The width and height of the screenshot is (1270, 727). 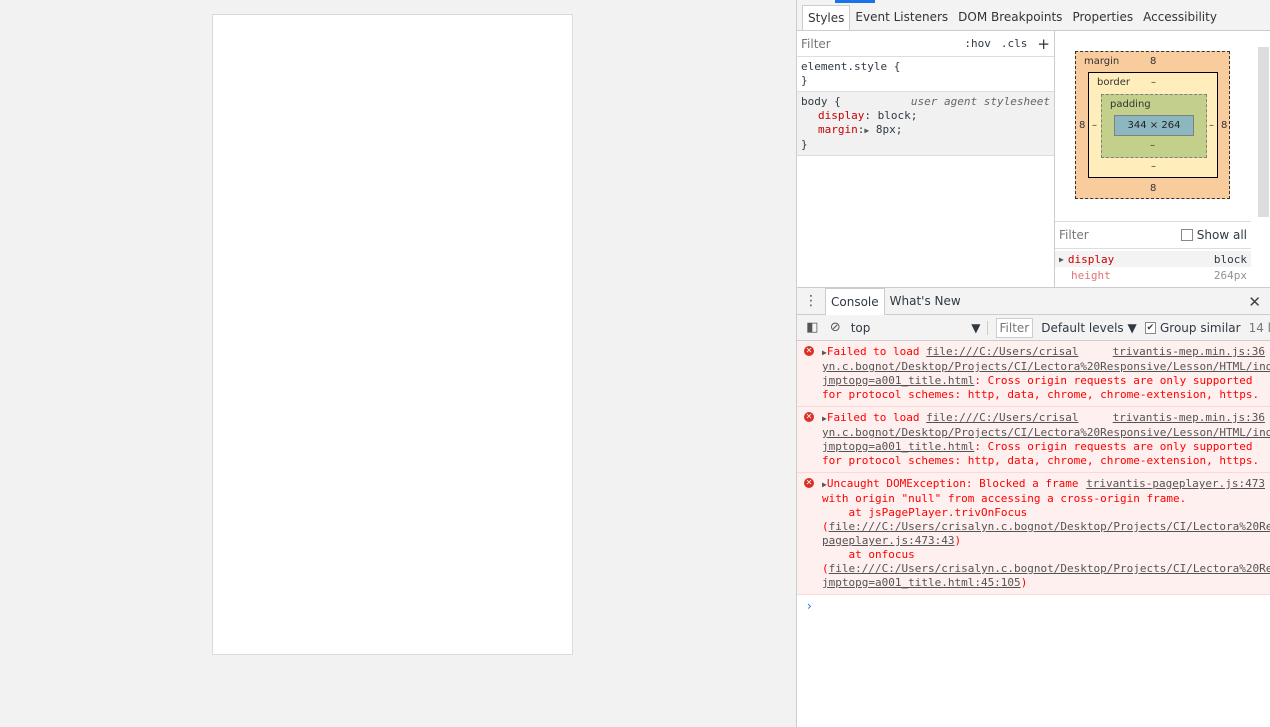 What do you see at coordinates (1175, 484) in the screenshot?
I see `source-link: trivantis-pageplayer.js:473` at bounding box center [1175, 484].